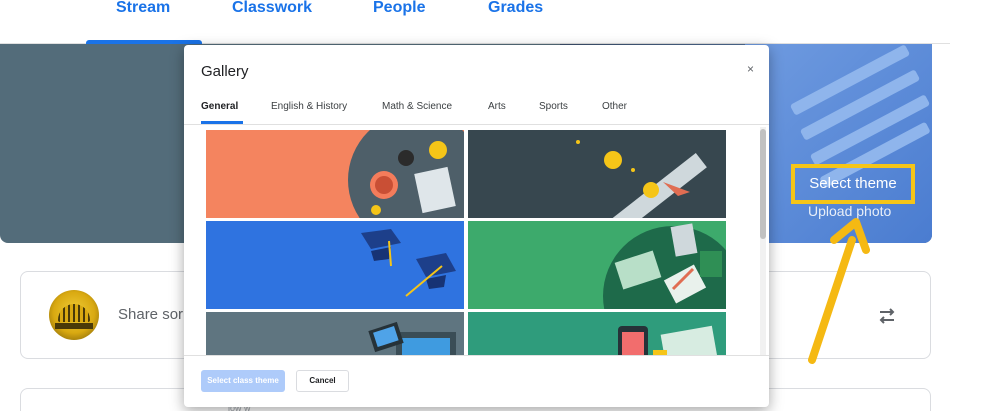 Image resolution: width=989 pixels, height=411 pixels. What do you see at coordinates (839, 291) in the screenshot?
I see `annotation-arrow` at bounding box center [839, 291].